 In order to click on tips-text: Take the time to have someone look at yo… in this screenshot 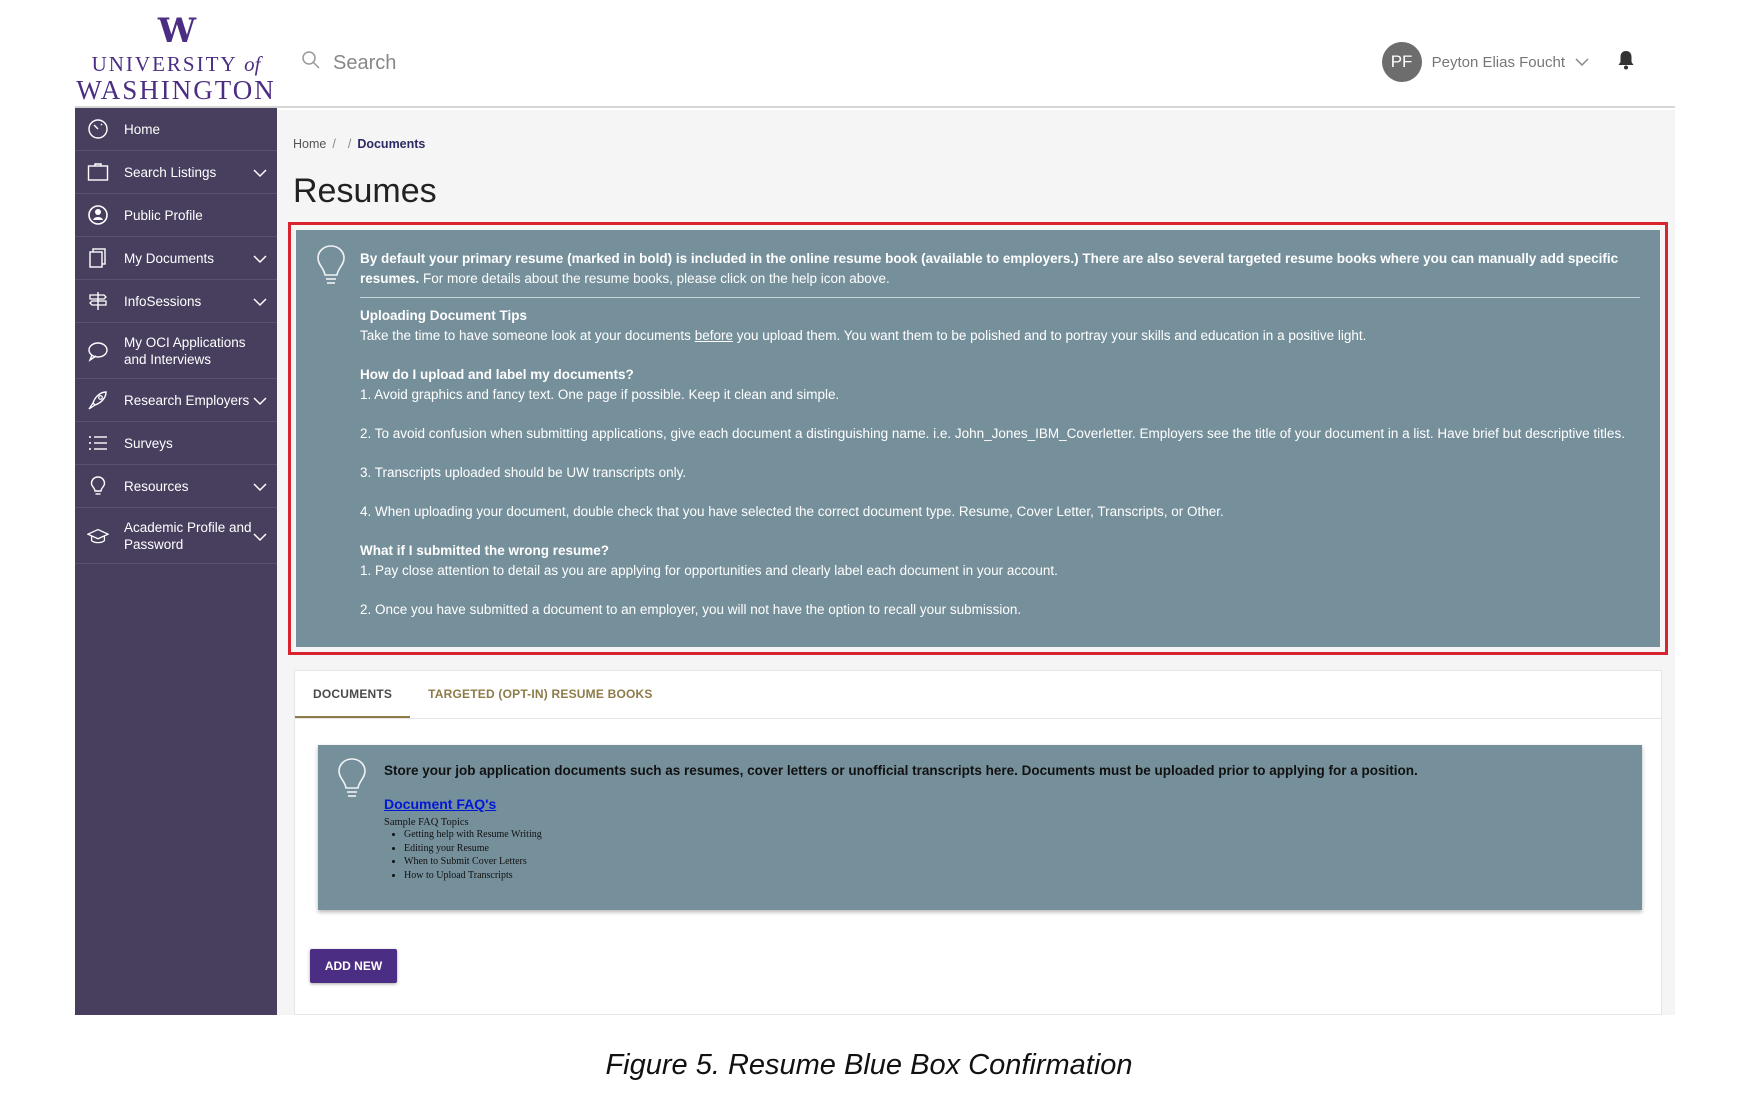, I will do `click(1000, 336)`.